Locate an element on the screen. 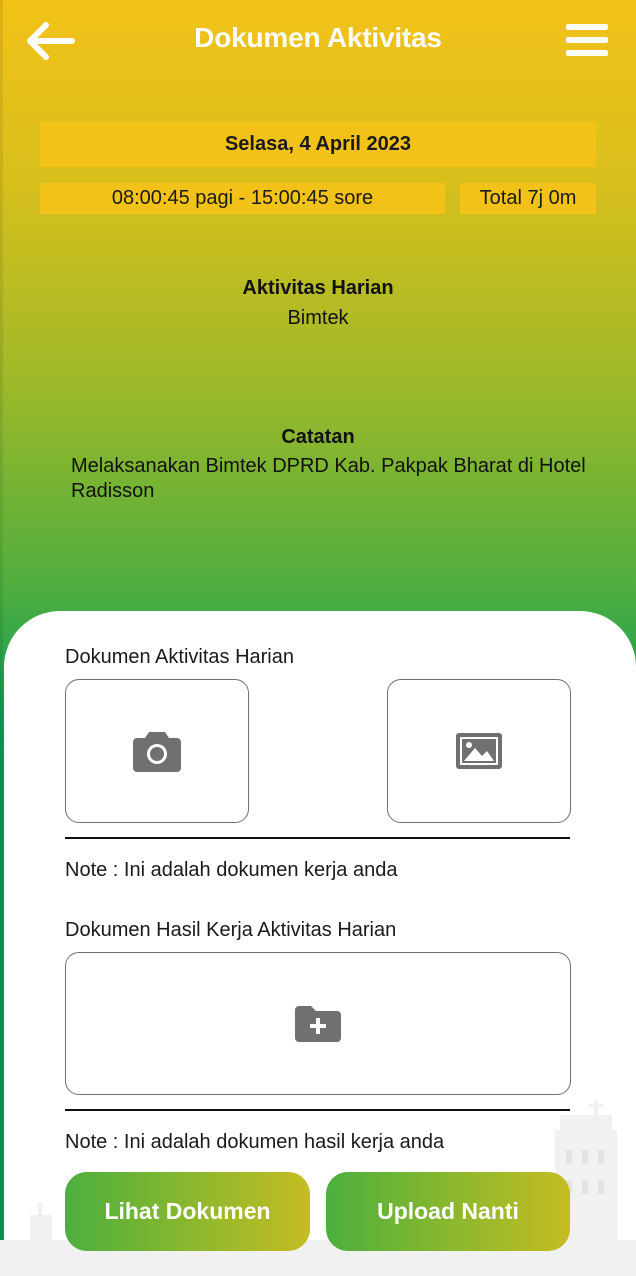 The image size is (636, 1276). folder-add-icon is located at coordinates (318, 1023).